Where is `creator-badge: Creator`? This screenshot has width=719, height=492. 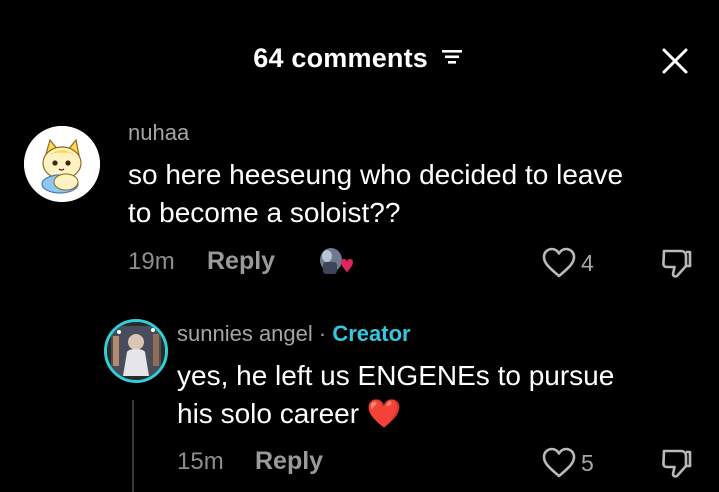 creator-badge: Creator is located at coordinates (371, 333).